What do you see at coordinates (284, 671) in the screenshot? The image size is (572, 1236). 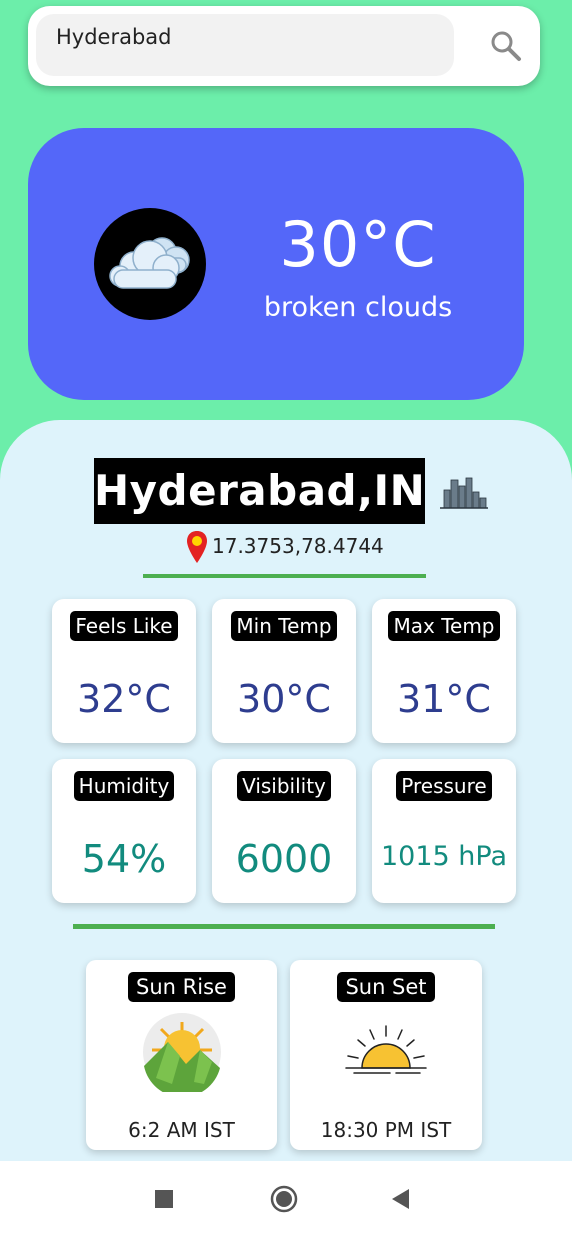 I see `min-temp-card: Min Temp 30°C` at bounding box center [284, 671].